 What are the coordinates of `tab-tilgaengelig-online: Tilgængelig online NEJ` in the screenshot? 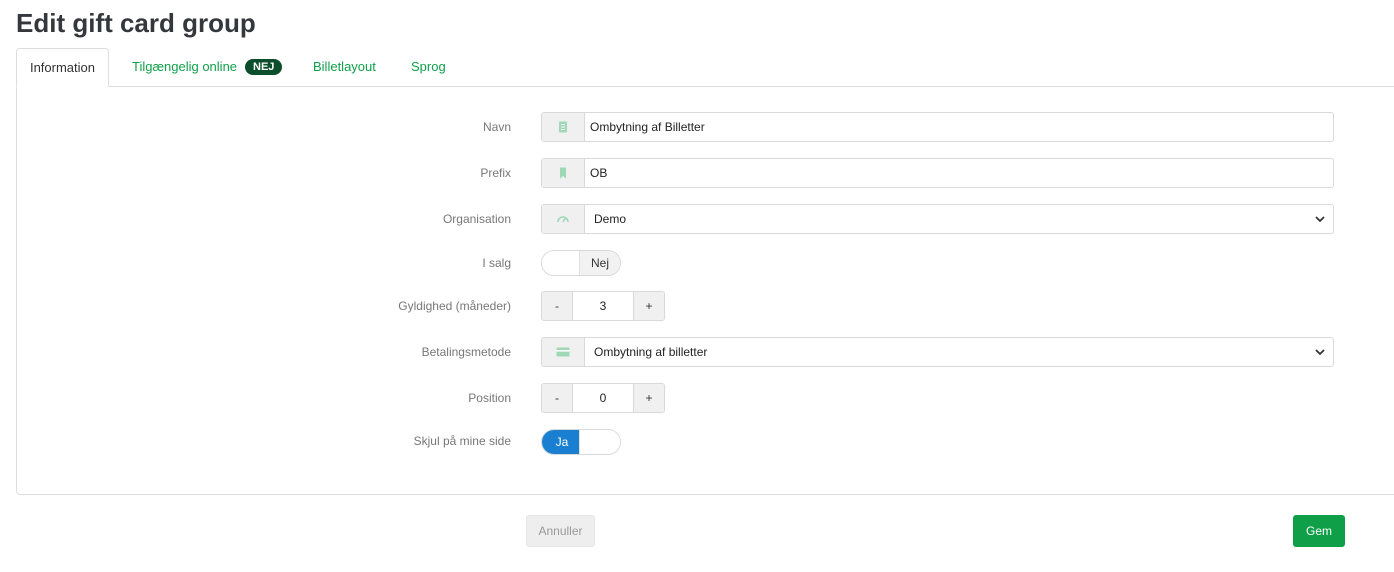 It's located at (207, 67).